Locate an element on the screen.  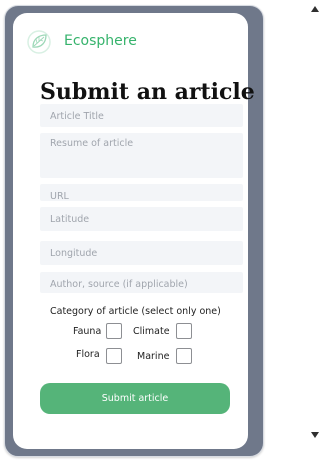
checkbox-flora is located at coordinates (114, 356).